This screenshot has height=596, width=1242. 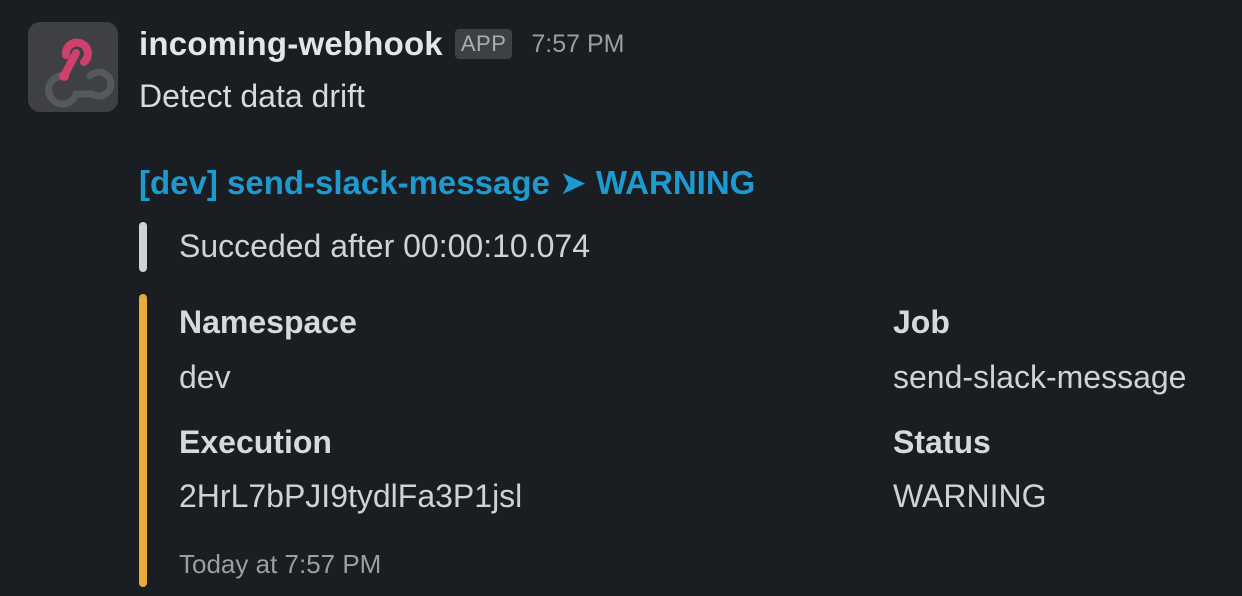 What do you see at coordinates (255, 442) in the screenshot?
I see `field-label-execution: Execution` at bounding box center [255, 442].